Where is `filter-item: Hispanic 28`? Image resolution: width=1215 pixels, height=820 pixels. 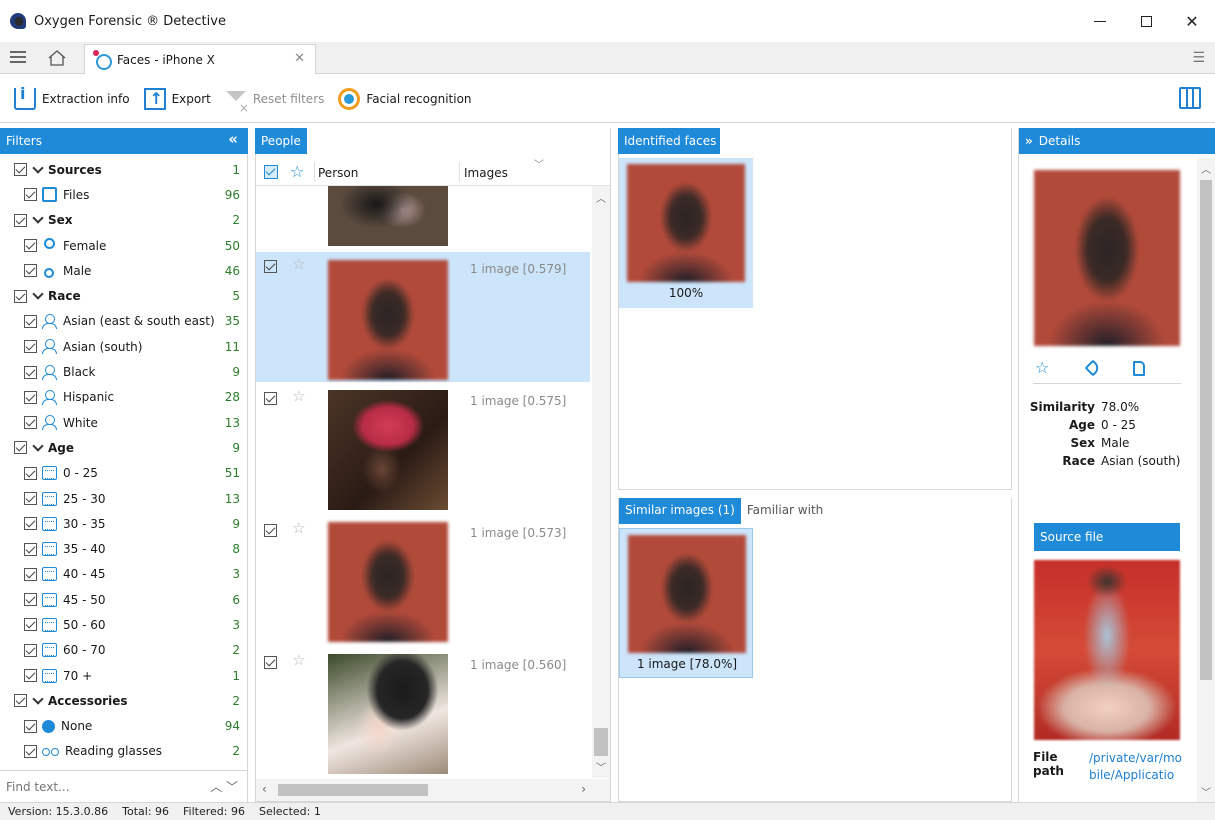 filter-item: Hispanic 28 is located at coordinates (124, 397).